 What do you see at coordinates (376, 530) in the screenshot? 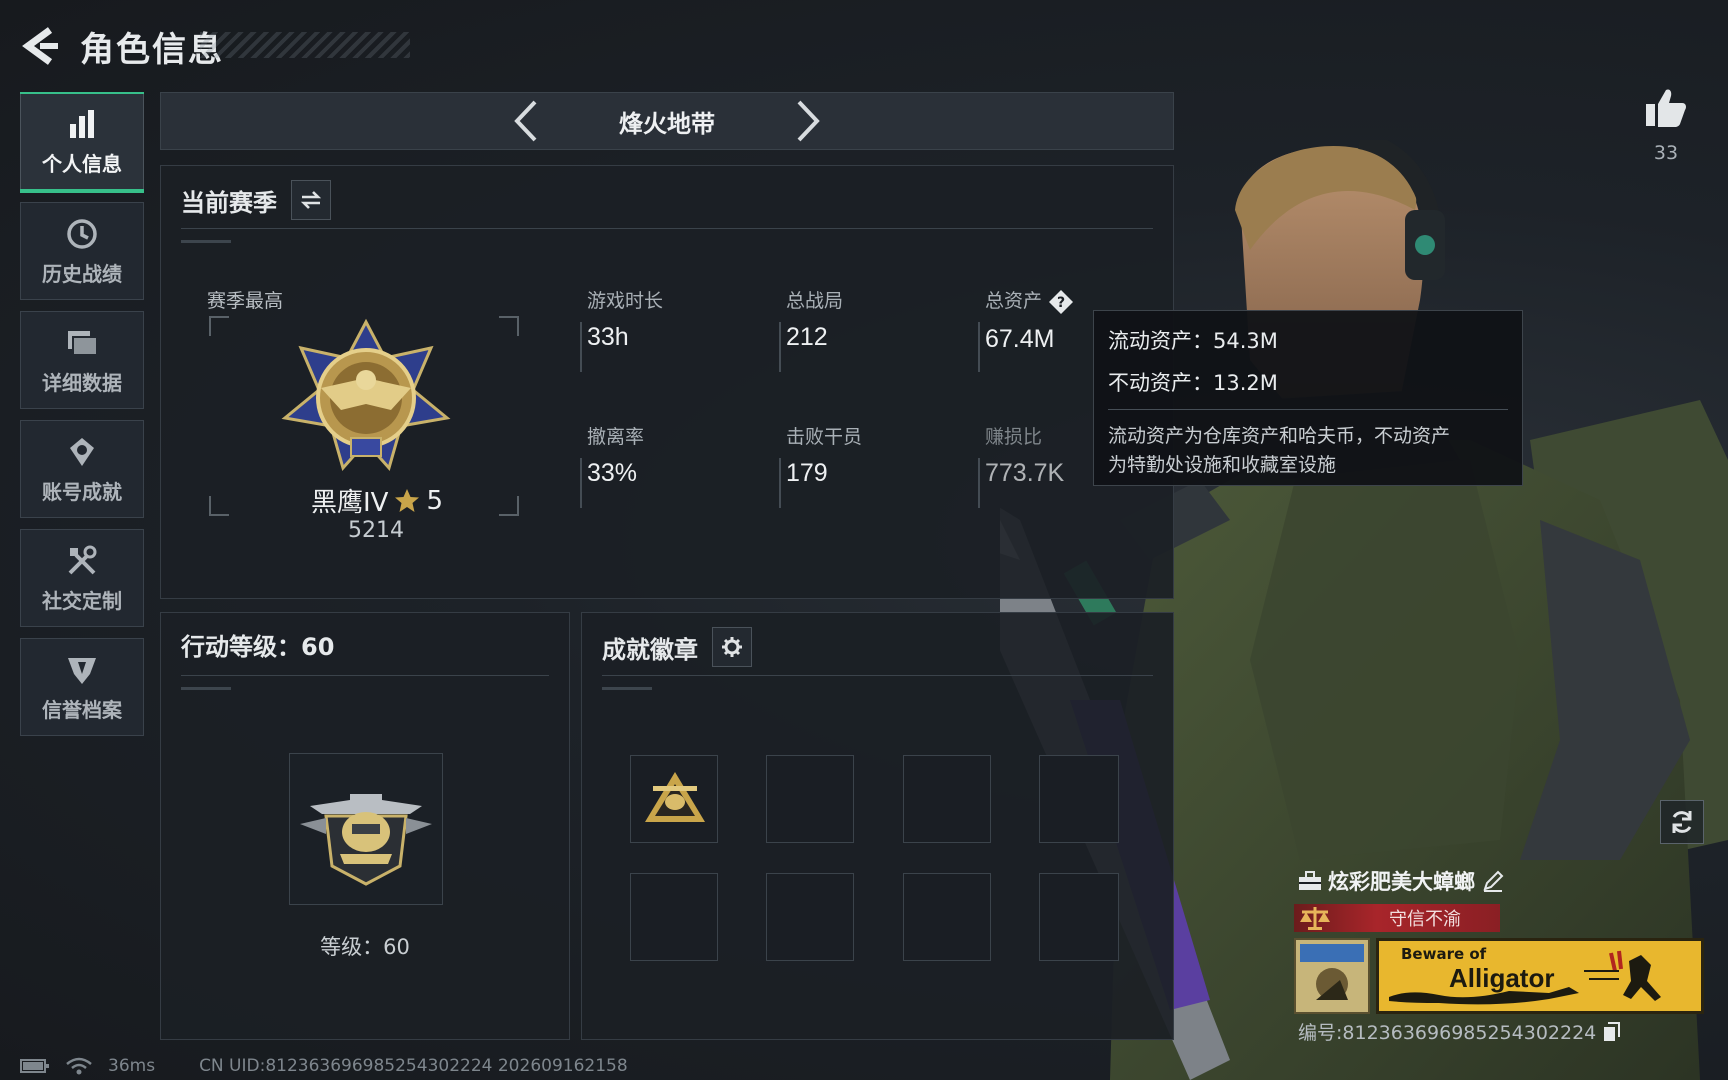
I see `rank-score: 5214` at bounding box center [376, 530].